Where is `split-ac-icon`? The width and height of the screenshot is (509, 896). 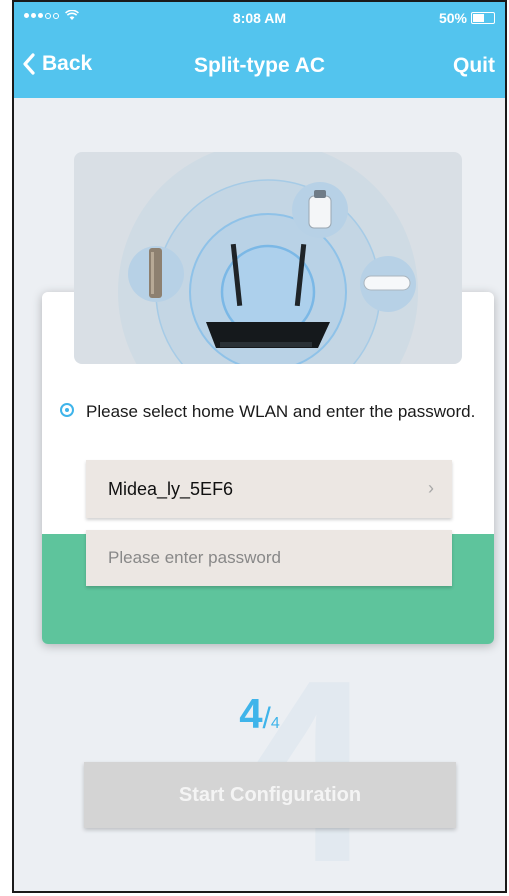
split-ac-icon is located at coordinates (387, 283).